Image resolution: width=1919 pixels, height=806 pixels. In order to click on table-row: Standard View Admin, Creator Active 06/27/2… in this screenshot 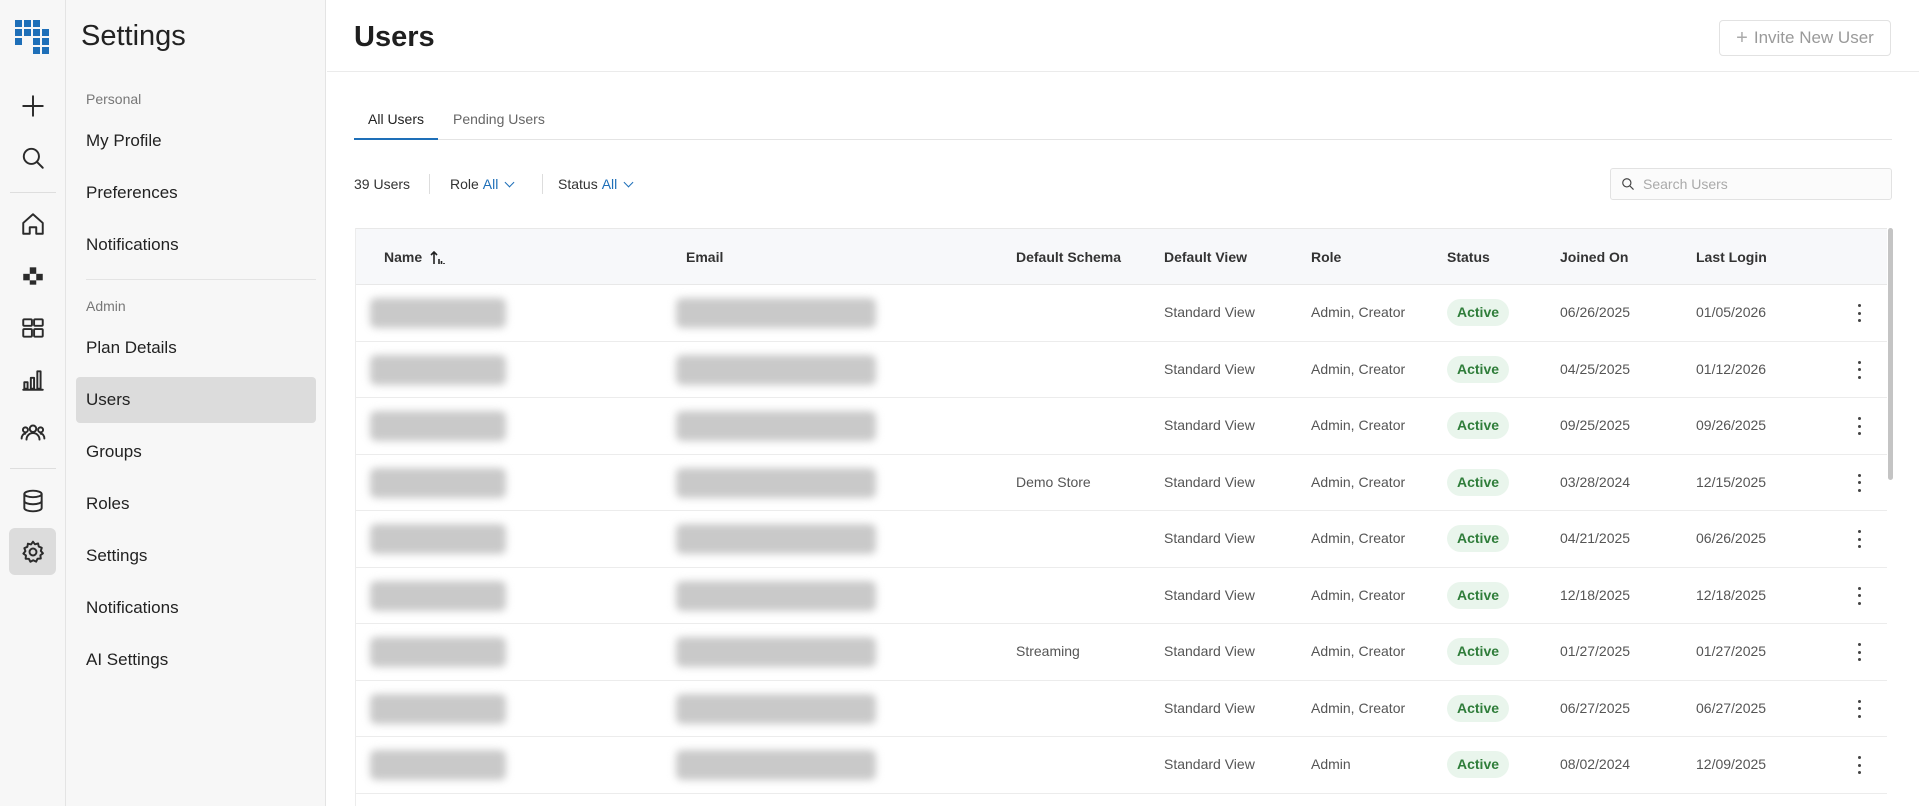, I will do `click(1121, 709)`.